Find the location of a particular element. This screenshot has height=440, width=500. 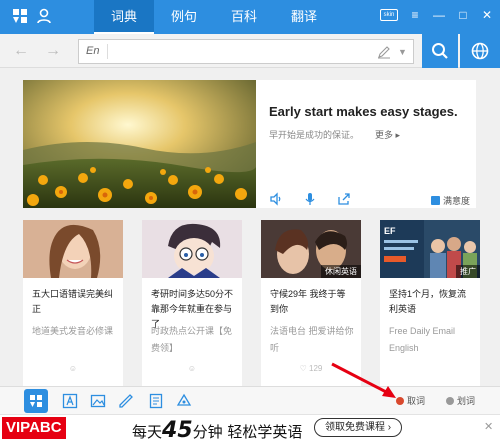

top-bar: 词典 例句 百科 翻译 skin ≡ — □ ✕ is located at coordinates (250, 17).